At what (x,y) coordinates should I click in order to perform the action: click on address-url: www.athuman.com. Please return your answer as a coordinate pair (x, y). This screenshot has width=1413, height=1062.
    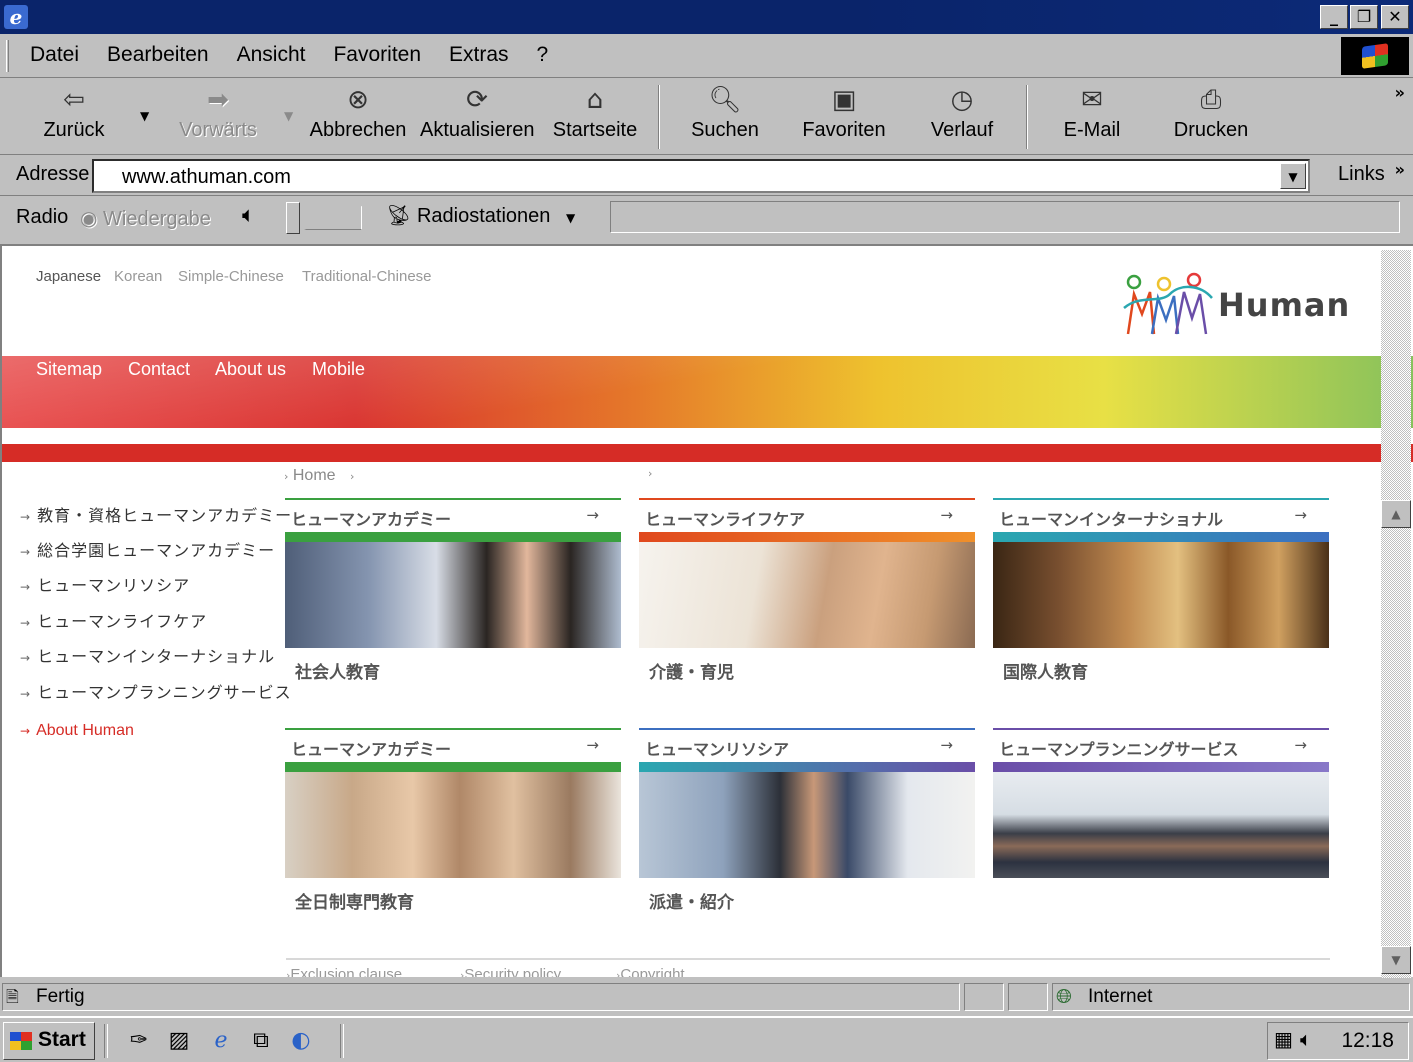
    Looking at the image, I should click on (206, 177).